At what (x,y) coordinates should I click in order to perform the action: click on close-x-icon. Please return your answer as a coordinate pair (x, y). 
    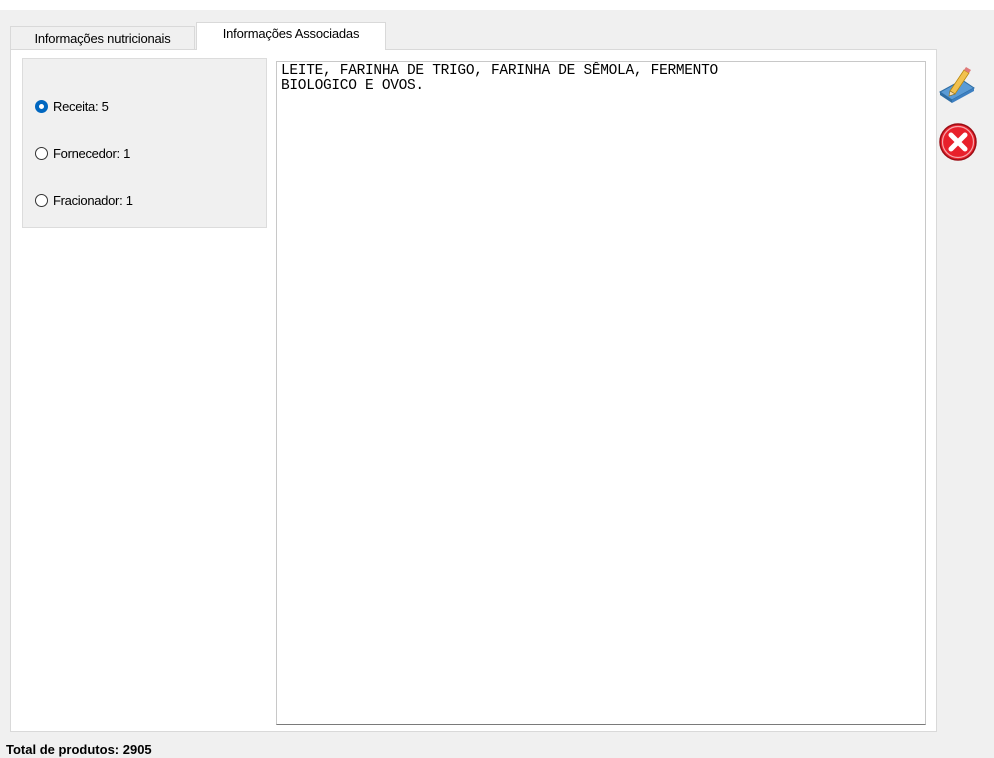
    Looking at the image, I should click on (958, 142).